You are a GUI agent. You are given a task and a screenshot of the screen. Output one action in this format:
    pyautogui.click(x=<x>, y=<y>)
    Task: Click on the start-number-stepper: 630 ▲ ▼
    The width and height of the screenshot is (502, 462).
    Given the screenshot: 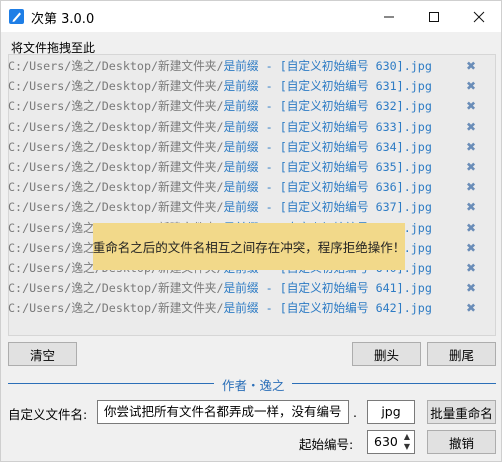 What is the action you would take?
    pyautogui.click(x=391, y=442)
    